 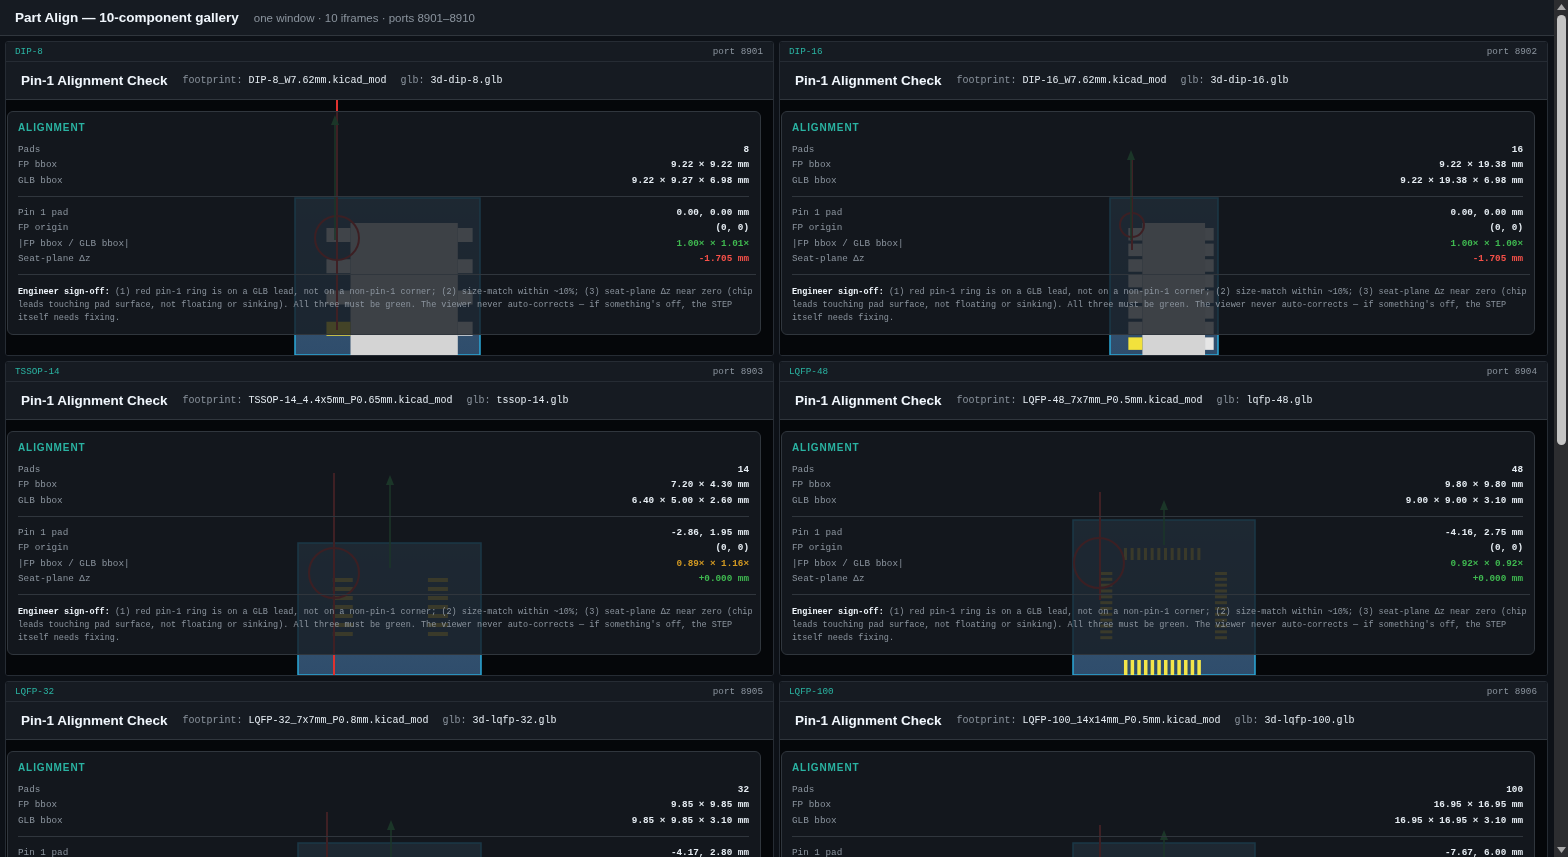 I want to click on port-label: port 8904, so click(x=1511, y=371).